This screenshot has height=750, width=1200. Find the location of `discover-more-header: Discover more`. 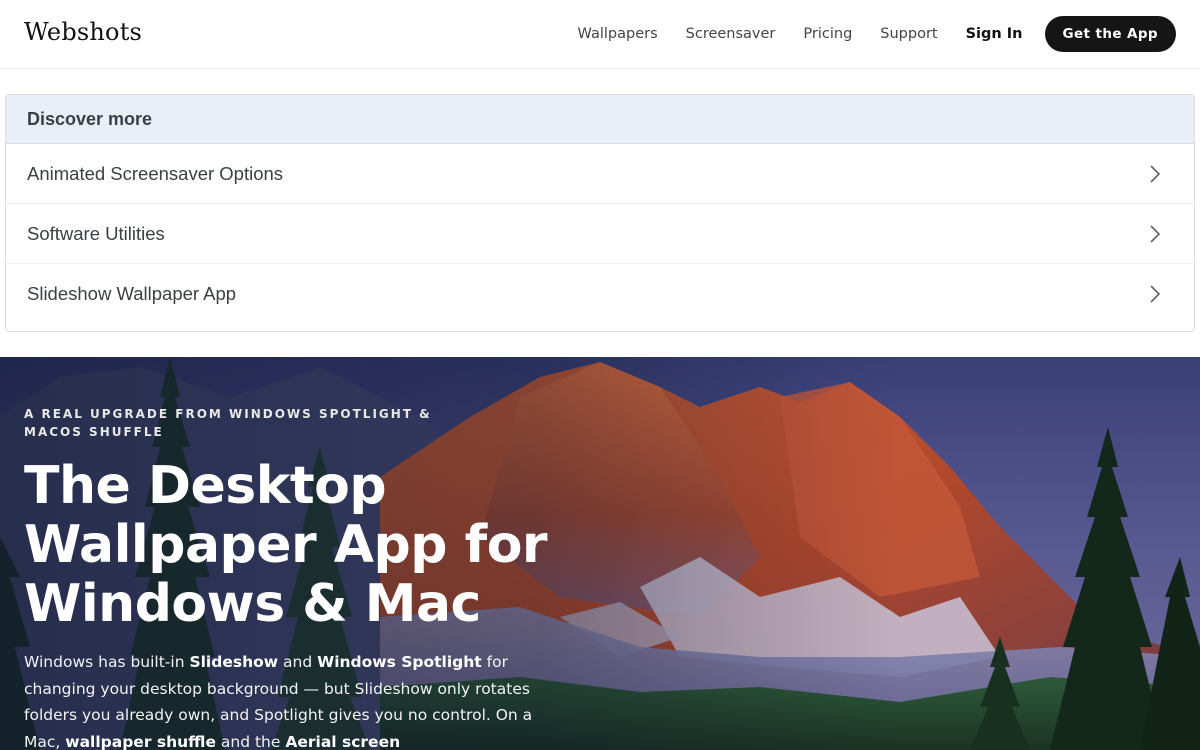

discover-more-header: Discover more is located at coordinates (600, 119).